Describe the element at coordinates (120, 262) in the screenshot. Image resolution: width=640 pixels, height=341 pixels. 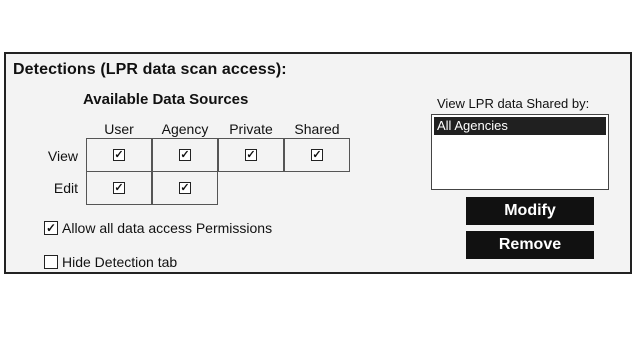
I see `hide-detection-tab-label: Hide Detection tab` at that location.